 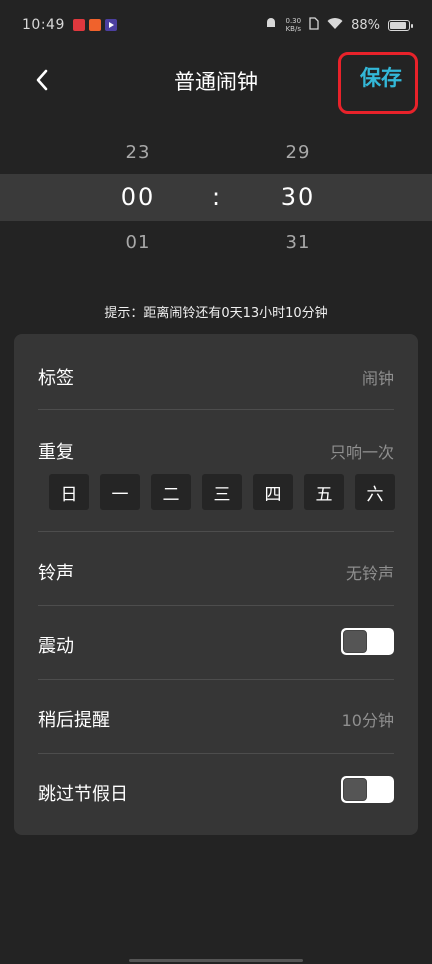 I want to click on save-label: 保存, so click(x=381, y=78).